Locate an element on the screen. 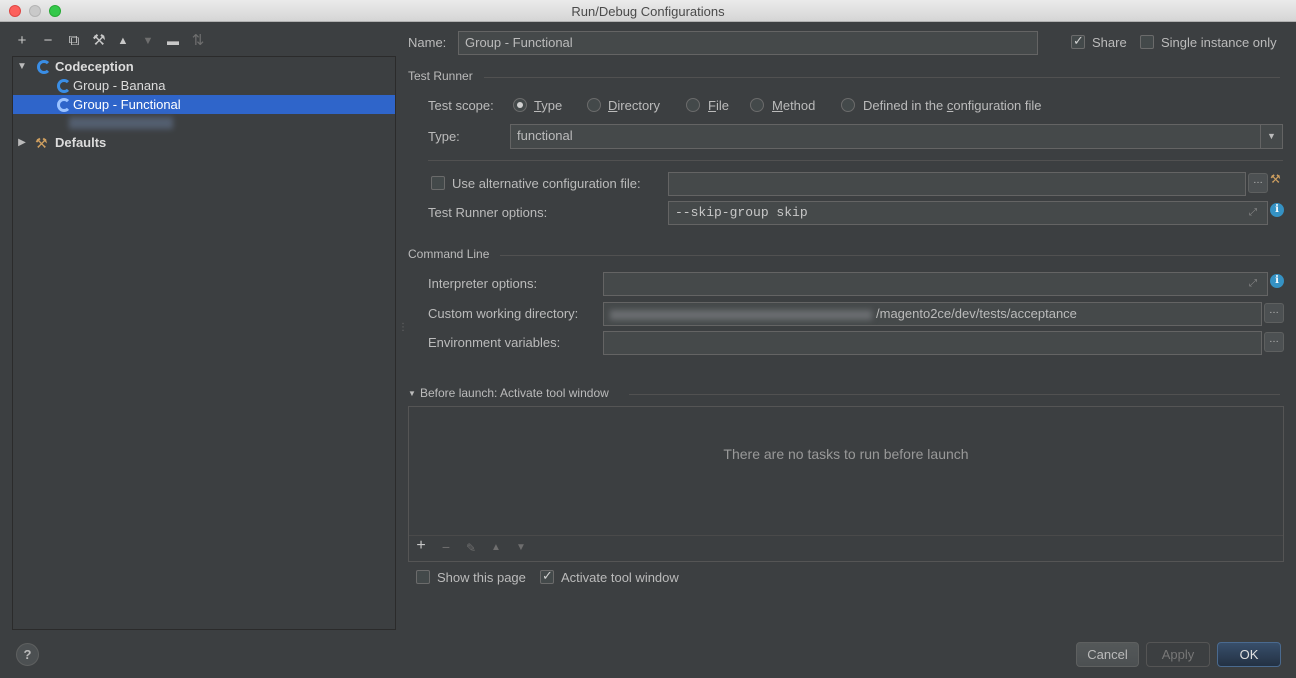 This screenshot has width=1296, height=678. window-title: Run/Debug Configurations is located at coordinates (648, 11).